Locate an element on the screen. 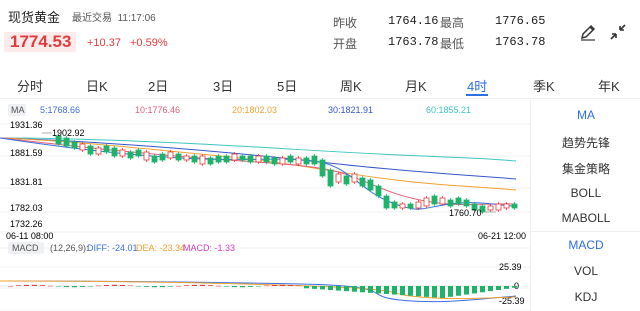  price-axis-label: 1931.36 is located at coordinates (26, 125).